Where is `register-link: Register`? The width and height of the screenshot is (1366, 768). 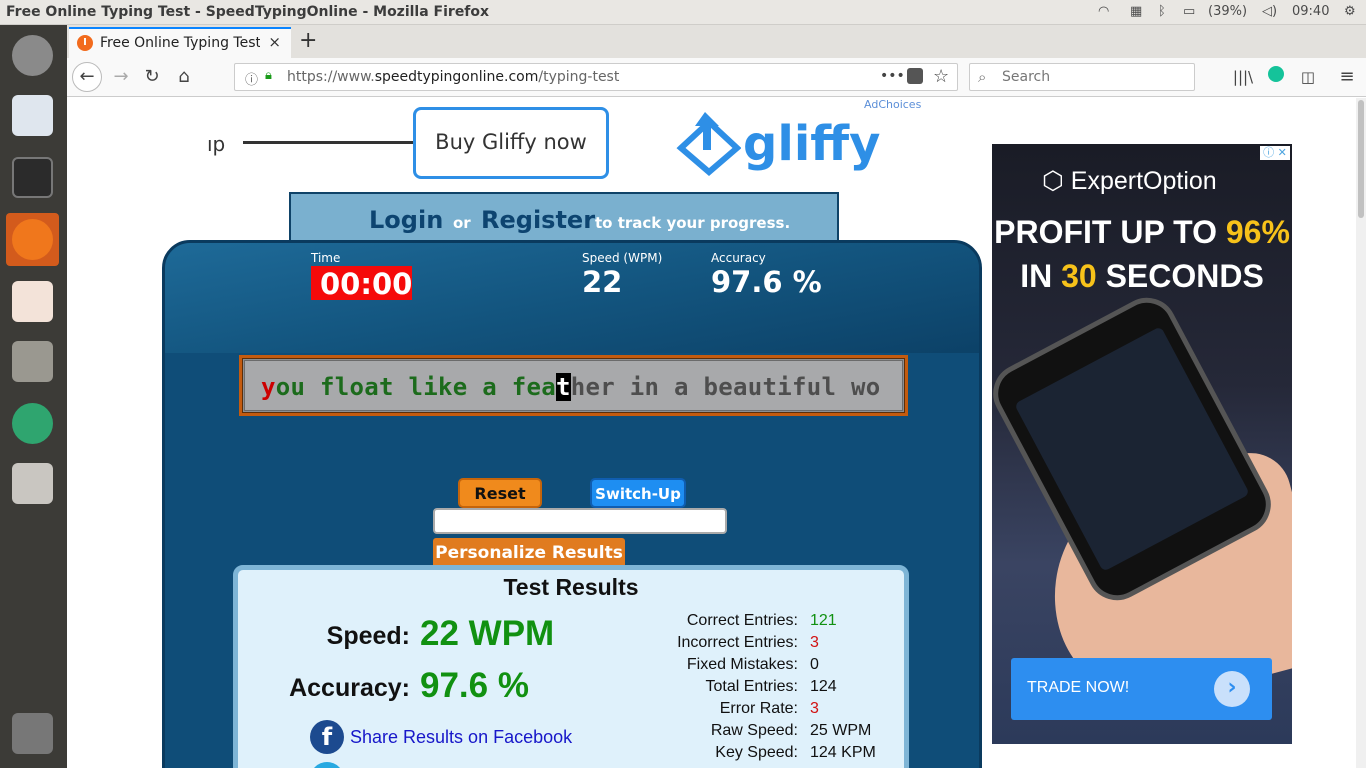
register-link: Register is located at coordinates (538, 220).